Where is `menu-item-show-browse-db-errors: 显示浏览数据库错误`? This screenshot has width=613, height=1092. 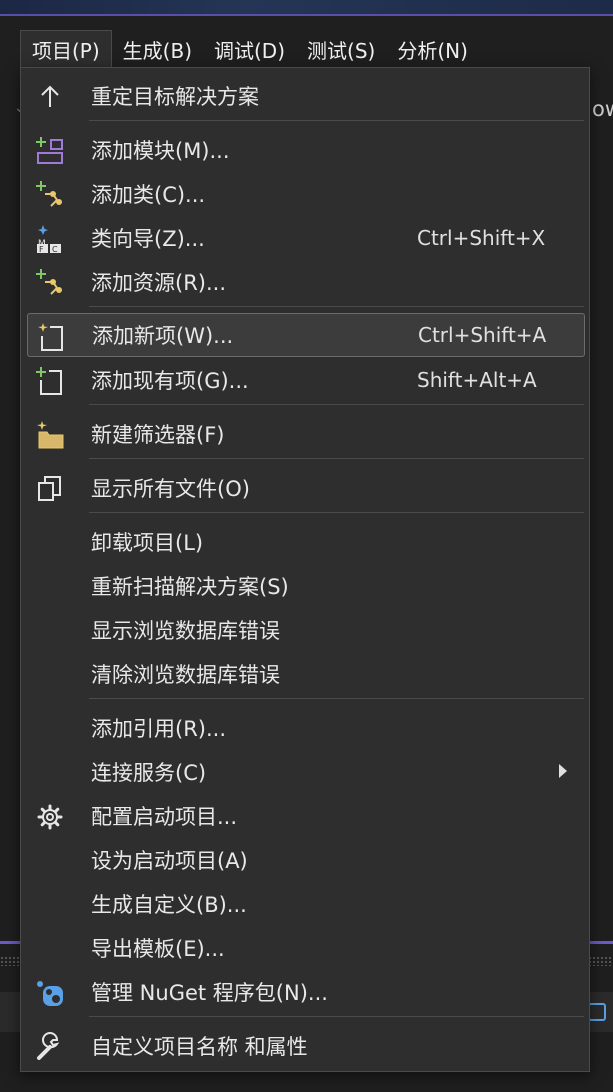
menu-item-show-browse-db-errors: 显示浏览数据库错误 is located at coordinates (305, 630).